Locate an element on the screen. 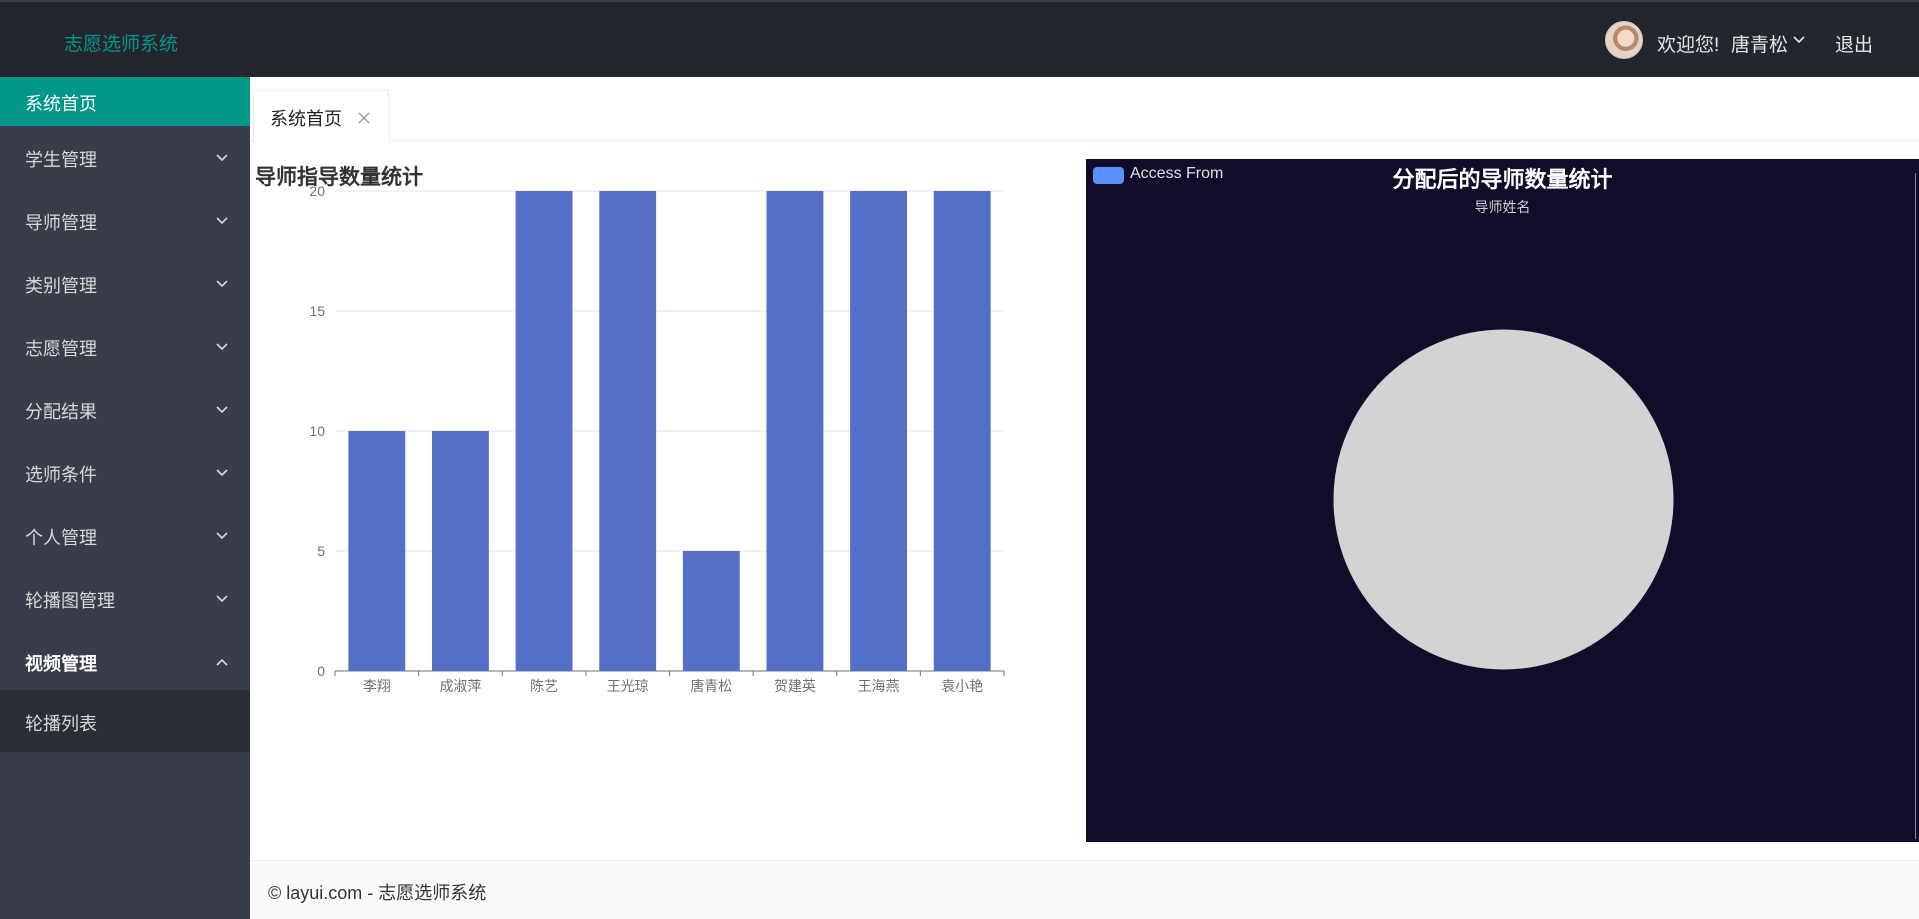 The image size is (1919, 919). x-tick-label: 成淑萍 is located at coordinates (460, 686).